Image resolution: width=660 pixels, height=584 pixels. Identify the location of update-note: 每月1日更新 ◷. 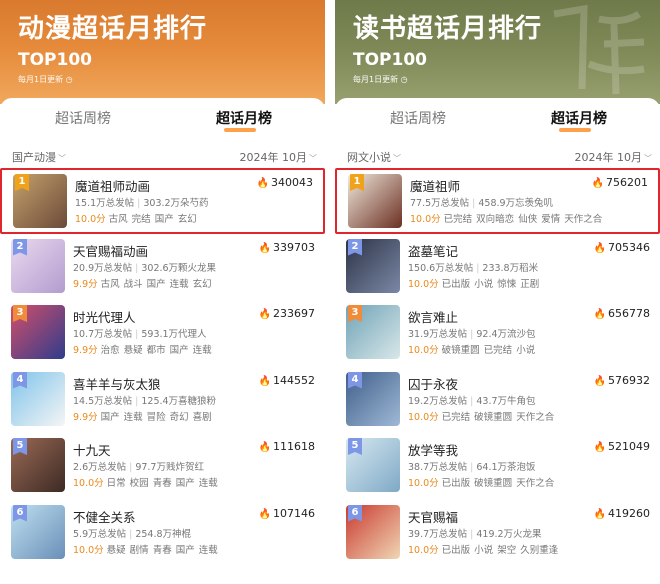
(380, 79).